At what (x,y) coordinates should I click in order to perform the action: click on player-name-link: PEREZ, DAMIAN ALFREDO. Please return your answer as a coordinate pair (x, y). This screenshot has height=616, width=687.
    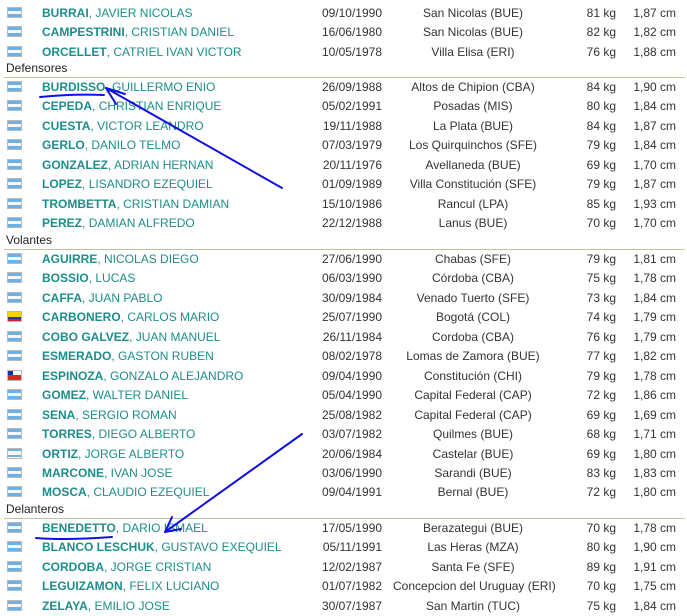
    Looking at the image, I should click on (118, 223).